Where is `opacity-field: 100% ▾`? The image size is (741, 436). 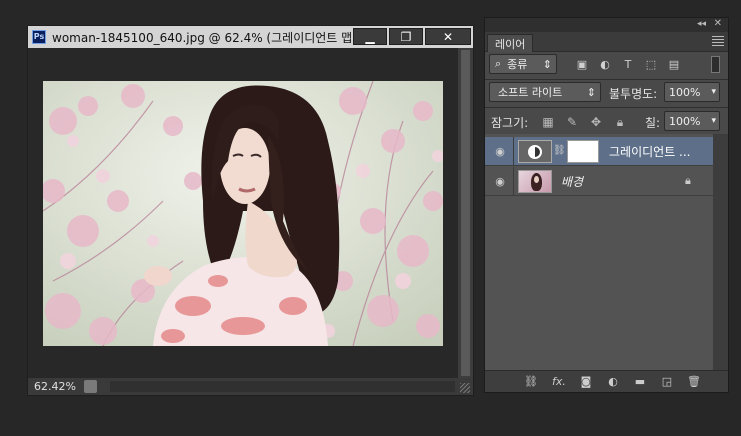
opacity-field: 100% ▾ is located at coordinates (692, 92).